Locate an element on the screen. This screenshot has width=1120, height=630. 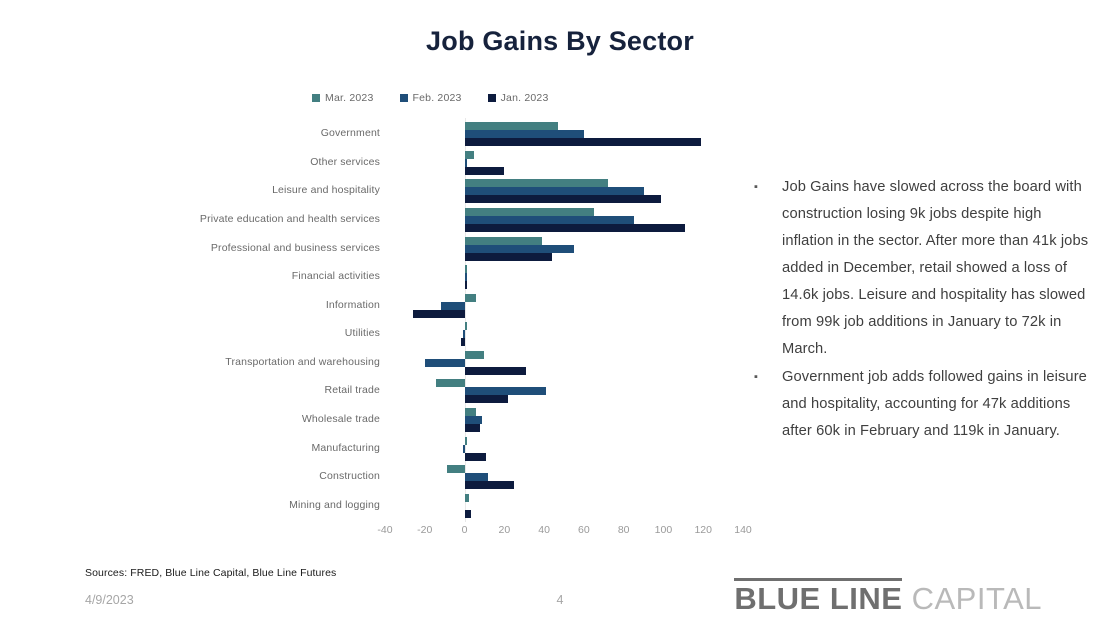
category-label: Retail trade is located at coordinates (352, 390).